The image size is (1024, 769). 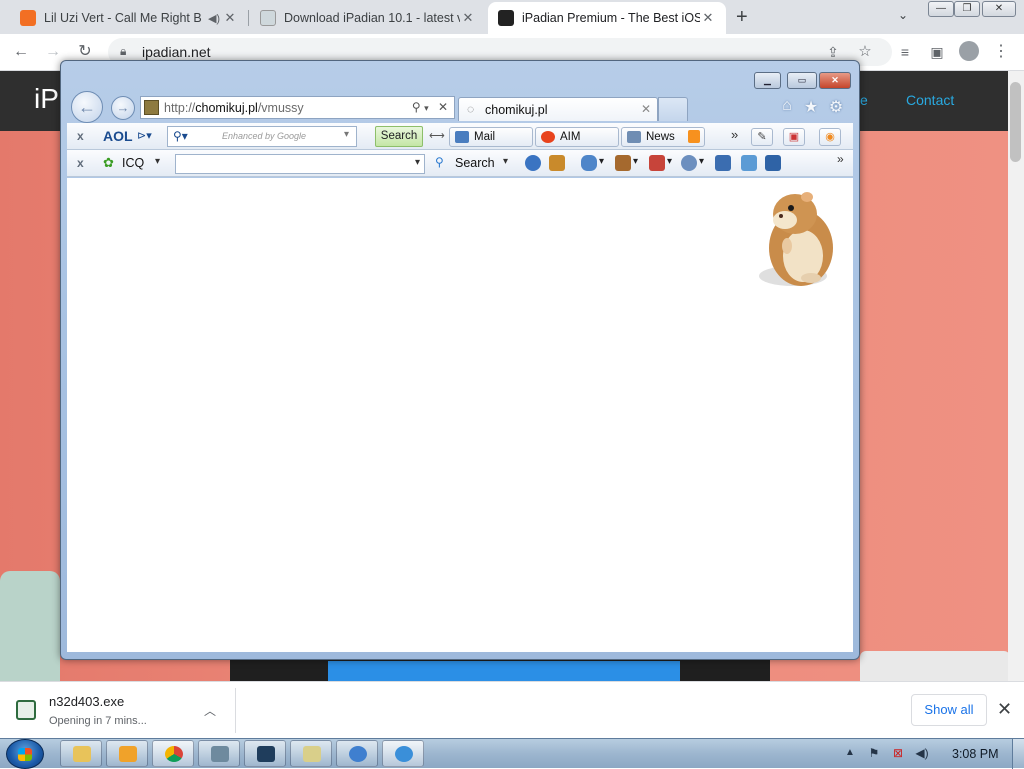 I want to click on taskbar-app, so click(x=219, y=753).